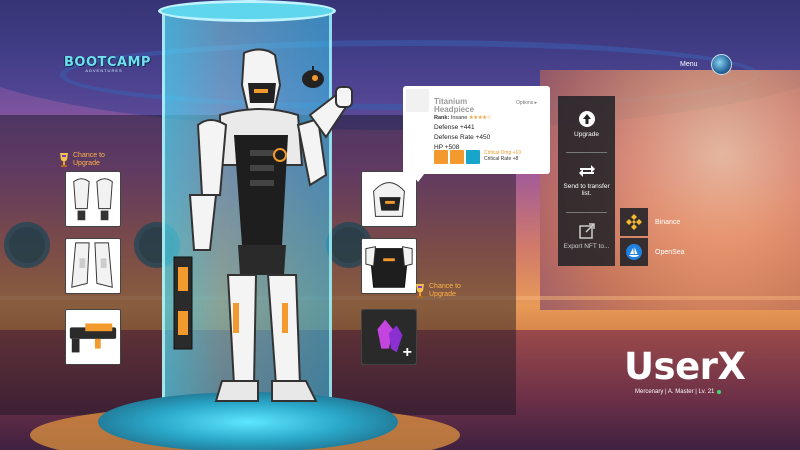 The image size is (800, 450). What do you see at coordinates (501, 159) in the screenshot?
I see `bonus-crit-rate: Critical Rate +8` at bounding box center [501, 159].